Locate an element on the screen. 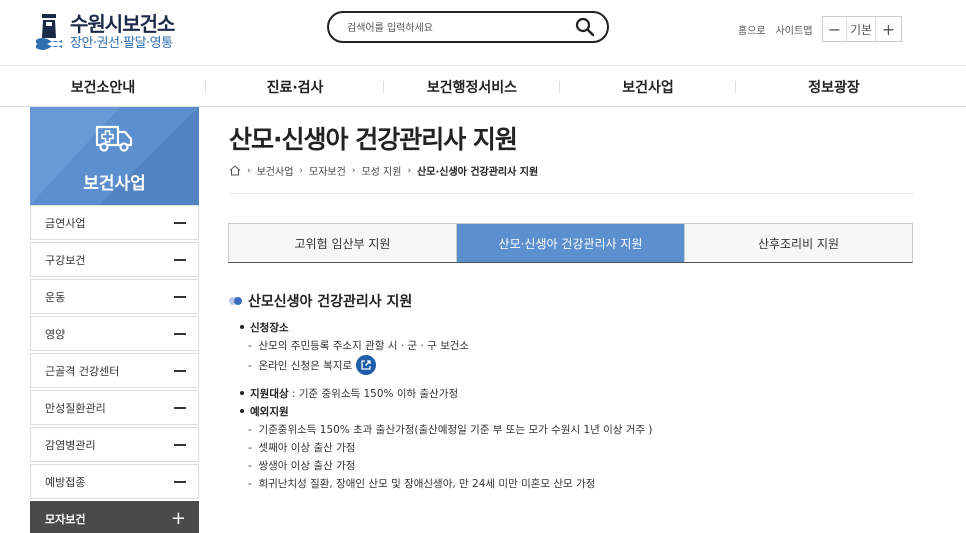 This screenshot has width=966, height=533. site-logo: 수원시보건소 장안·권선·팔달·영통 is located at coordinates (105, 32).